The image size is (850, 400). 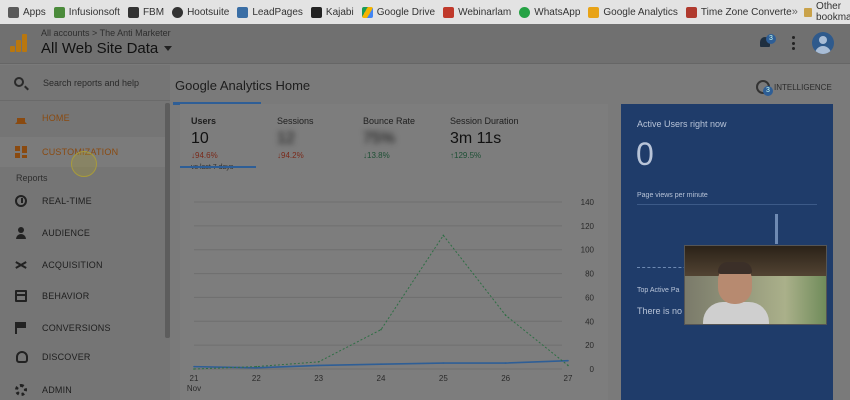 What do you see at coordinates (332, 12) in the screenshot?
I see `bookmark-kajabi: Kajabi` at bounding box center [332, 12].